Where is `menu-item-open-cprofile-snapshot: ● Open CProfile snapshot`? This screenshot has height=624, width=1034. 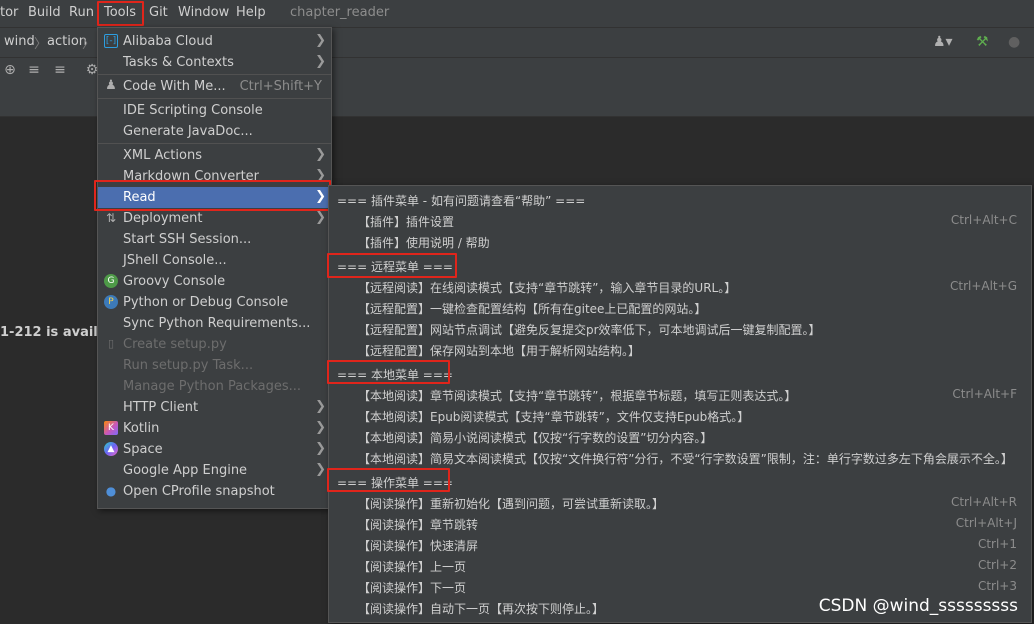 menu-item-open-cprofile-snapshot: ● Open CProfile snapshot is located at coordinates (214, 491).